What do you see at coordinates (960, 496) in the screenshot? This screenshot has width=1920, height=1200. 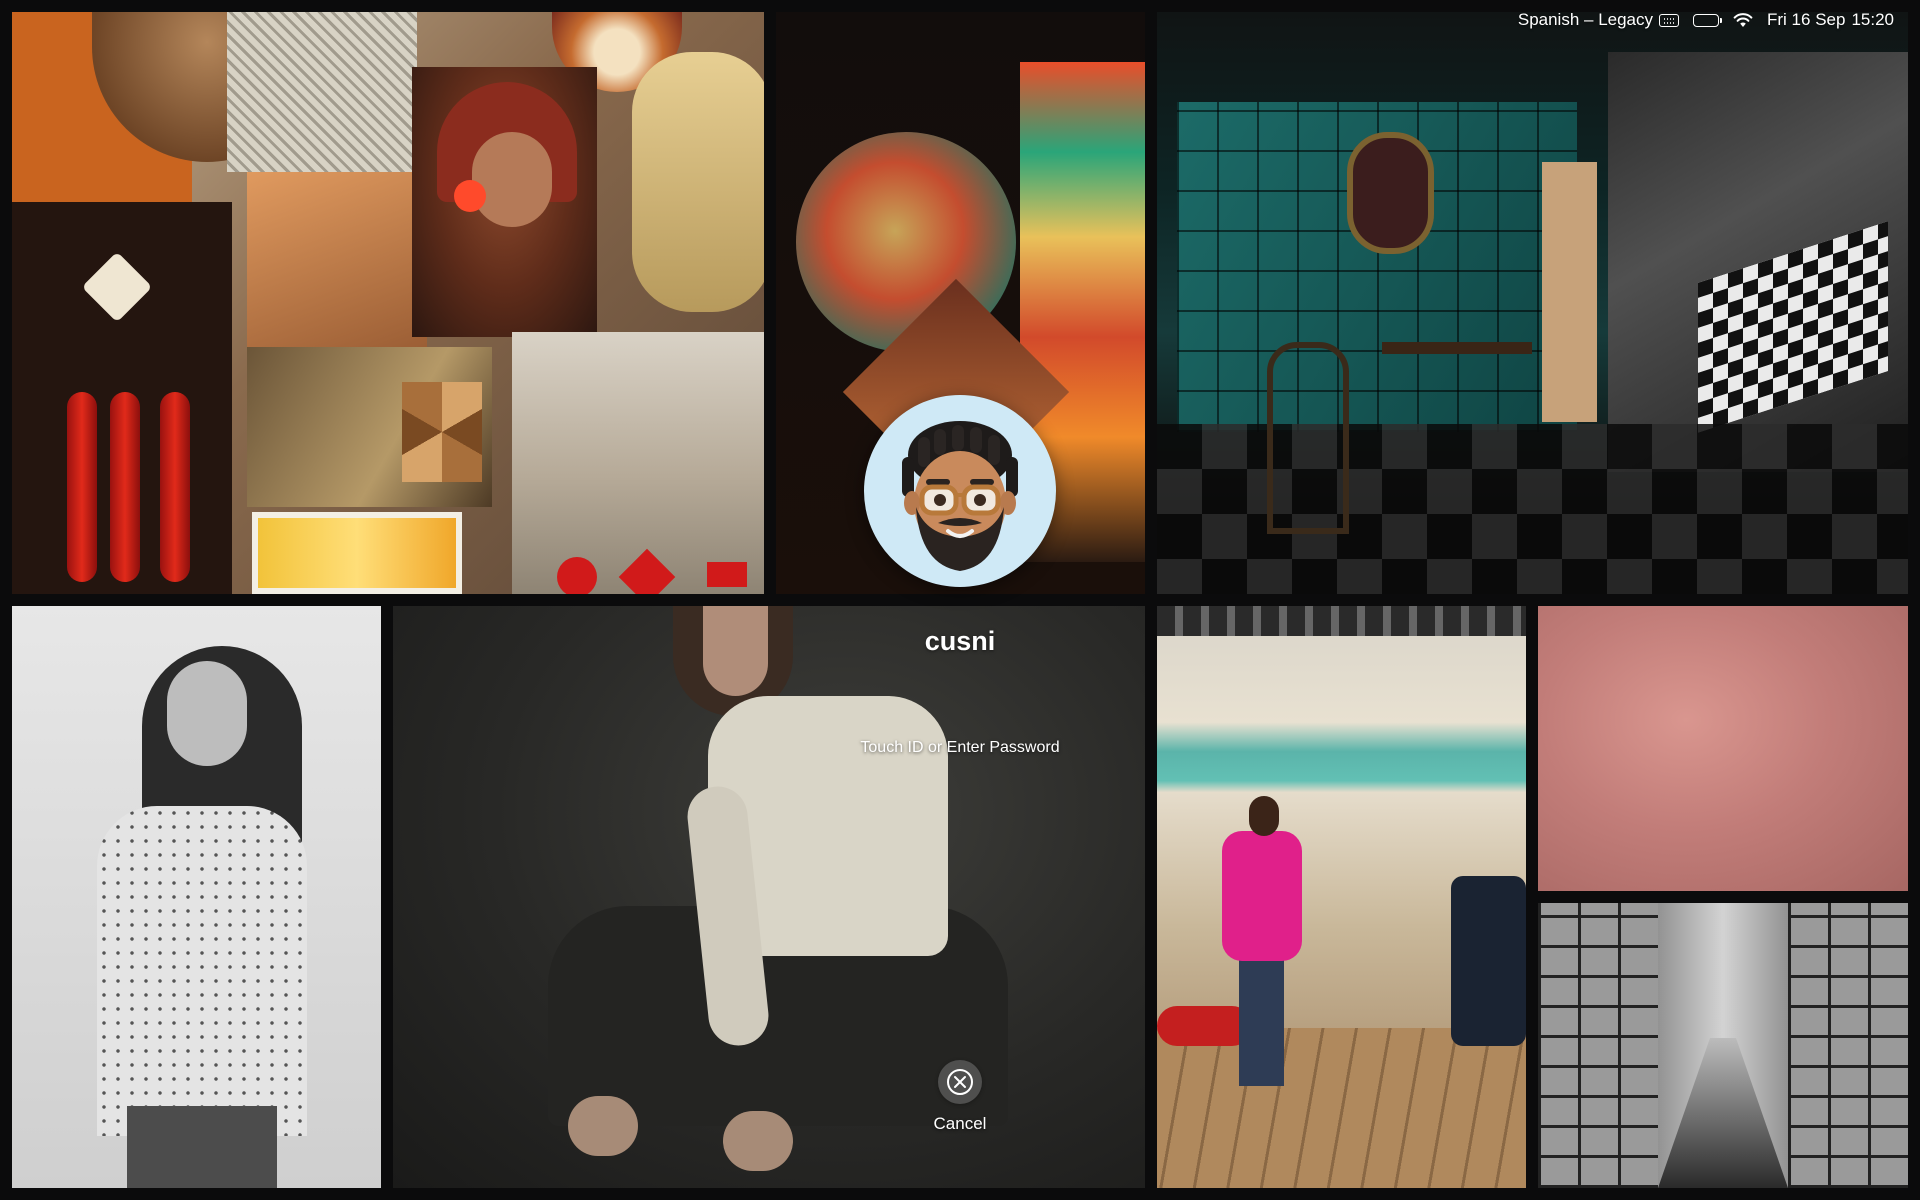 I see `memoji-avatar-icon` at bounding box center [960, 496].